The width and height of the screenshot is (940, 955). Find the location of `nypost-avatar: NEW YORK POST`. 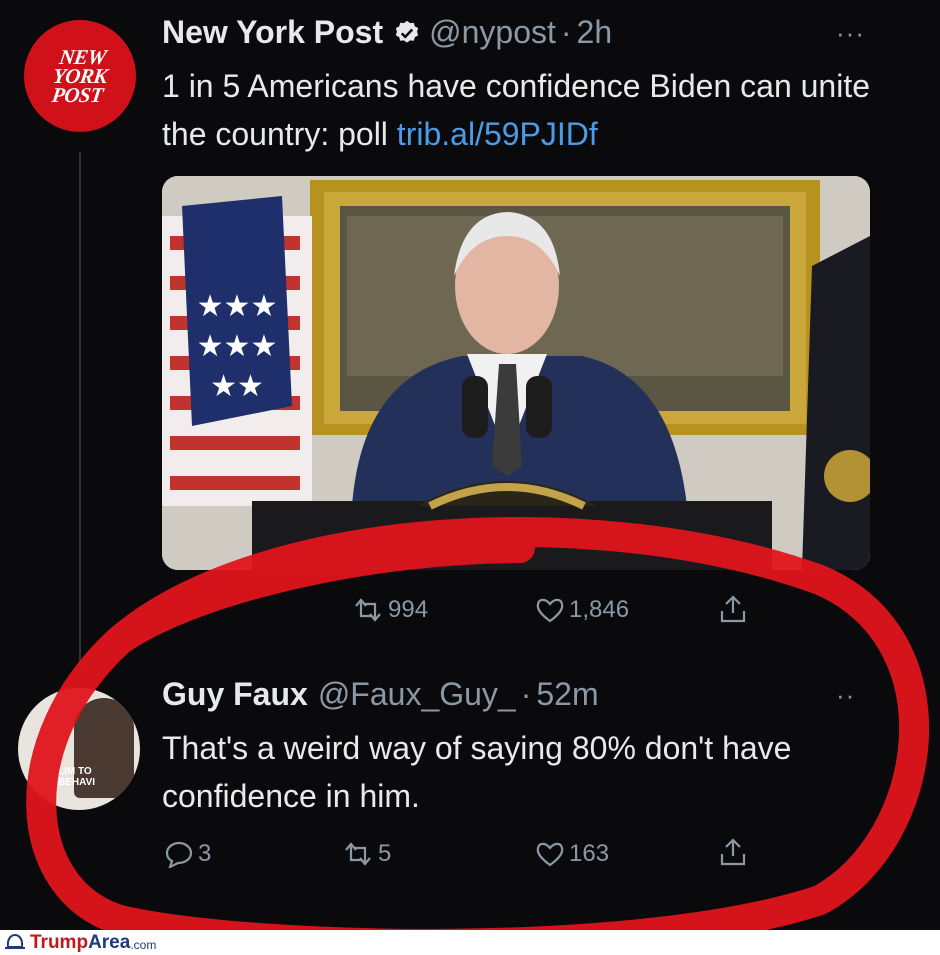

nypost-avatar: NEW YORK POST is located at coordinates (80, 76).